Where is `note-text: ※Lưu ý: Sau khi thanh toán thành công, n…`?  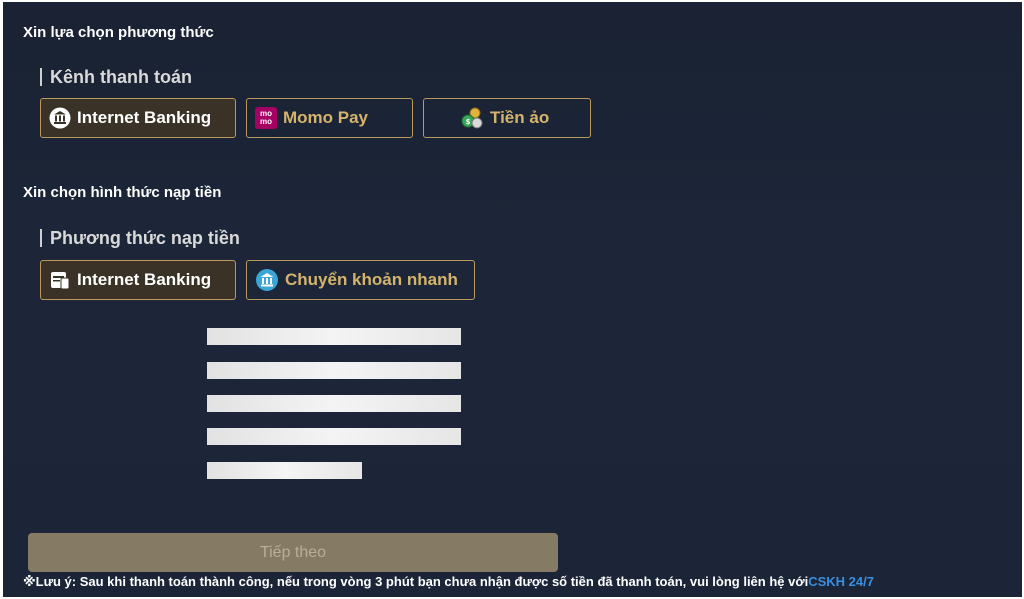 note-text: ※Lưu ý: Sau khi thanh toán thành công, n… is located at coordinates (448, 582).